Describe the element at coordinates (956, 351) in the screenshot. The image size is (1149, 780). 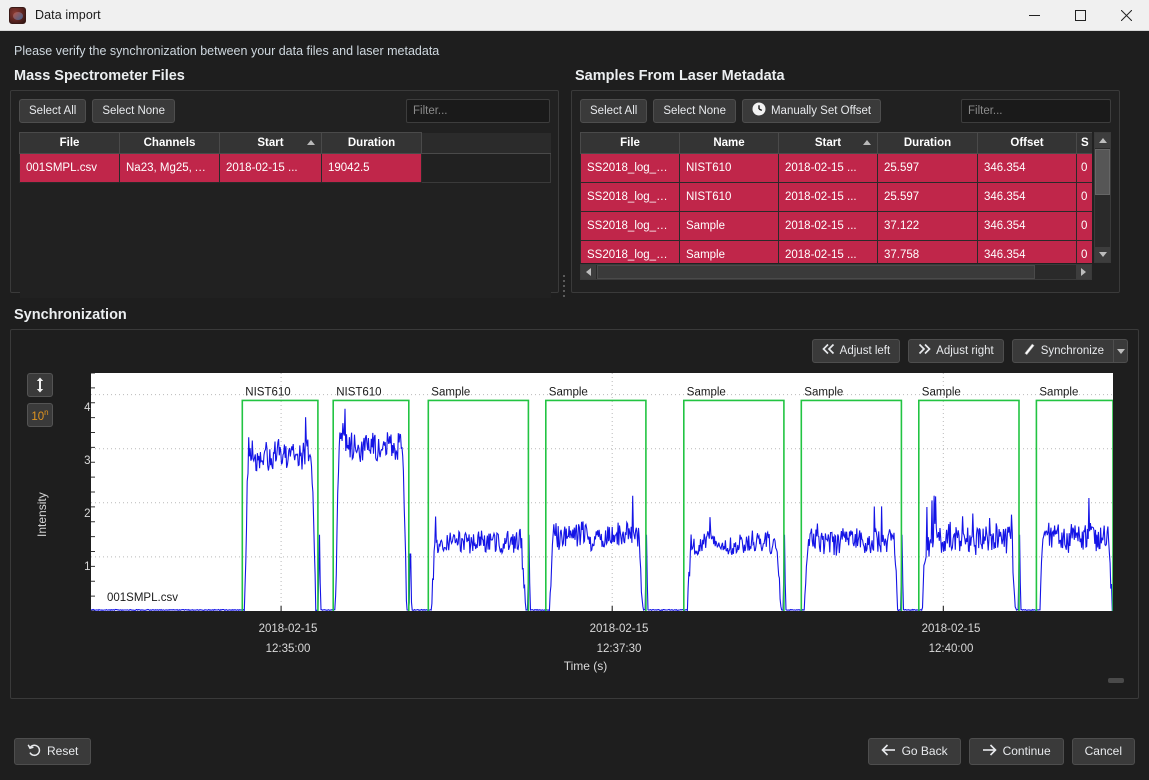
I see `adjust-right-button: Adjust right` at that location.